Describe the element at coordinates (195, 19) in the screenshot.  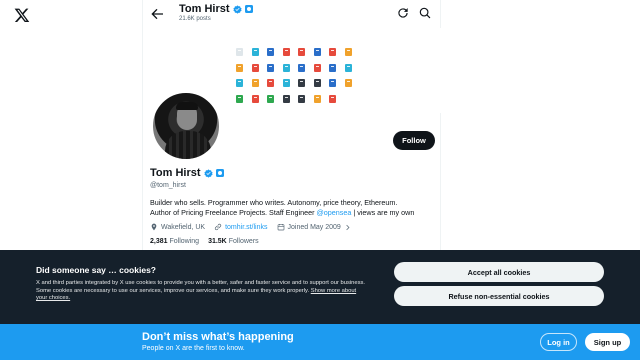
I see `post-count: 21.6K posts` at that location.